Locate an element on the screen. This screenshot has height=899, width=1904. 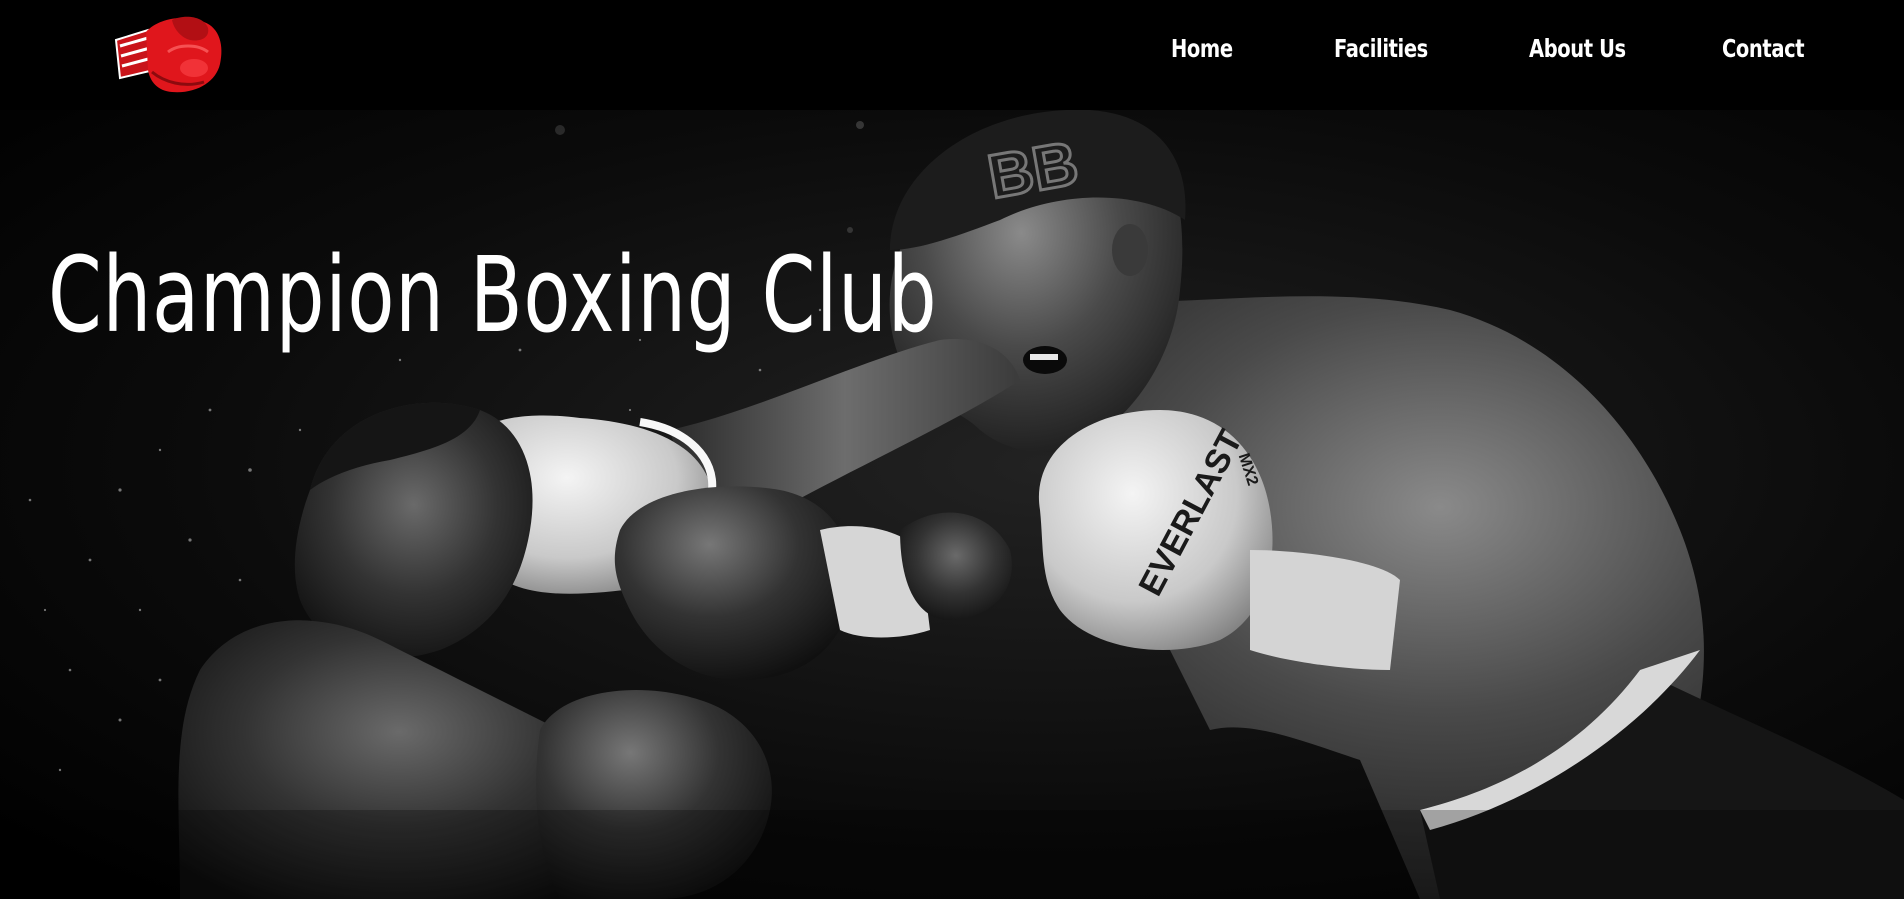
site-header: Home Facilities About Us Contact is located at coordinates (952, 55).